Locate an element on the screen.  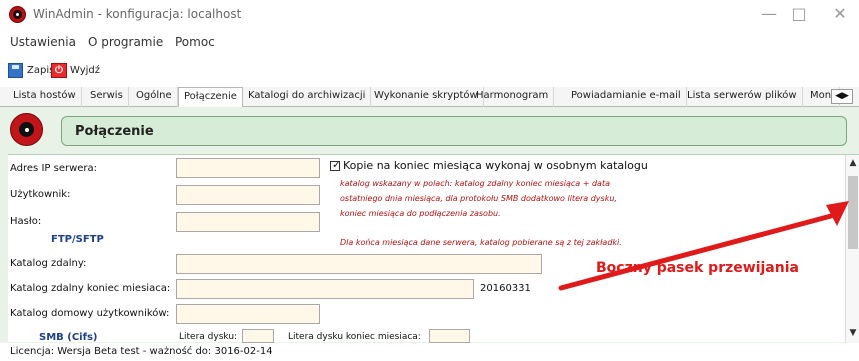
password-input is located at coordinates (248, 222).